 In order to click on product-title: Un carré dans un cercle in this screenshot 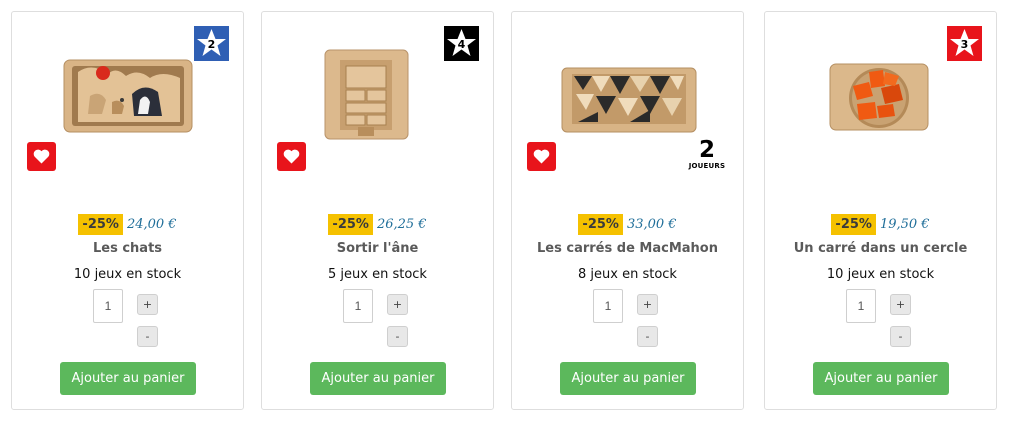, I will do `click(880, 248)`.